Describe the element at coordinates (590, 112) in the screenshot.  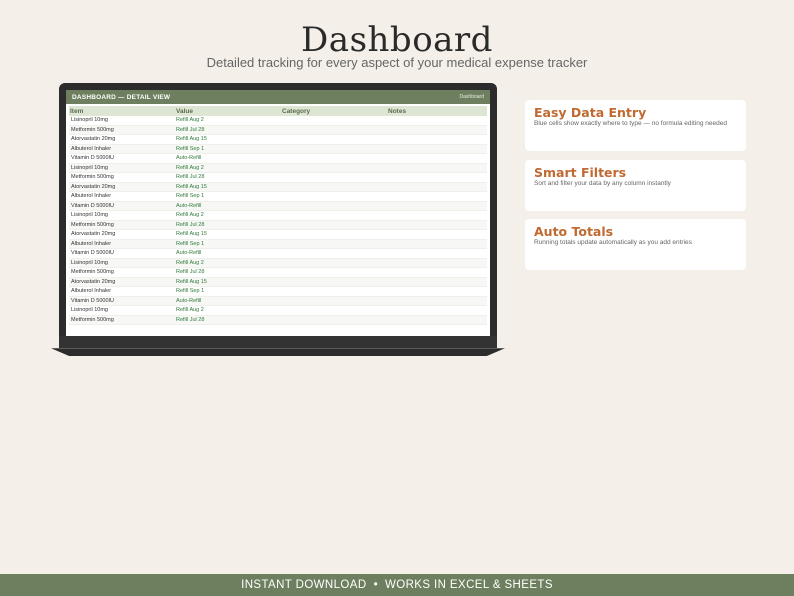
I see `feature-title: Easy Data Entry` at that location.